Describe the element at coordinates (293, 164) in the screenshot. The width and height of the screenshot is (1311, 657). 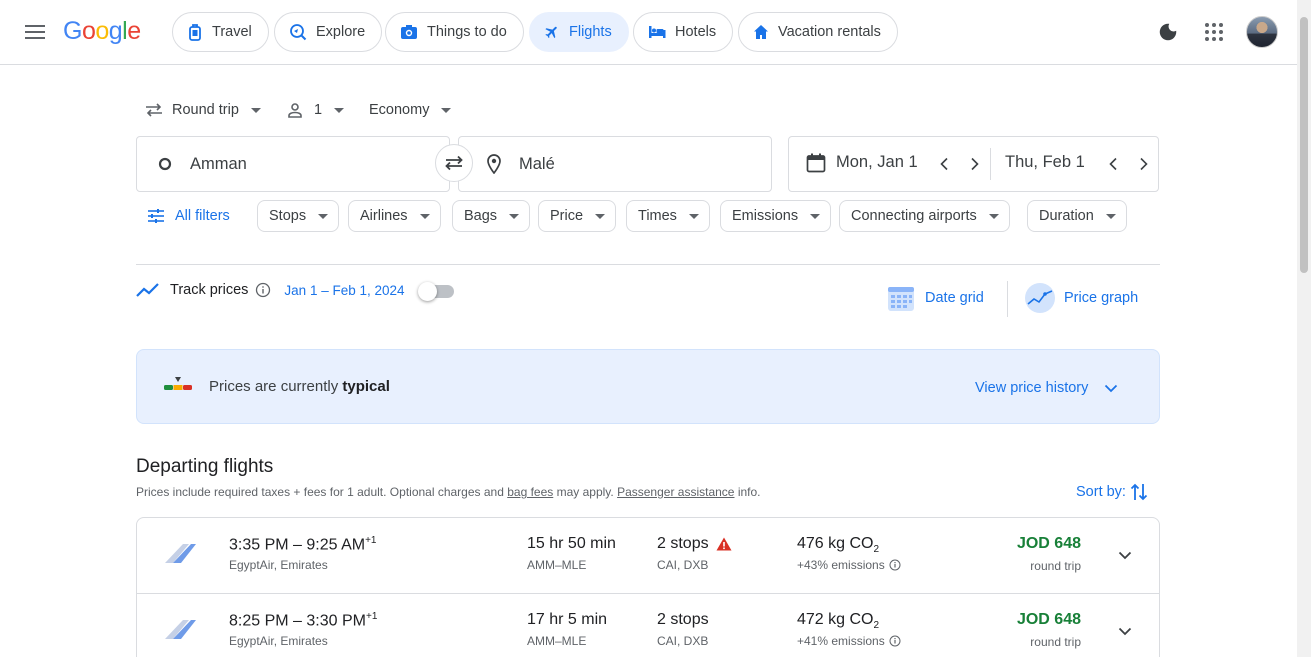
I see `origin-field: Amman` at that location.